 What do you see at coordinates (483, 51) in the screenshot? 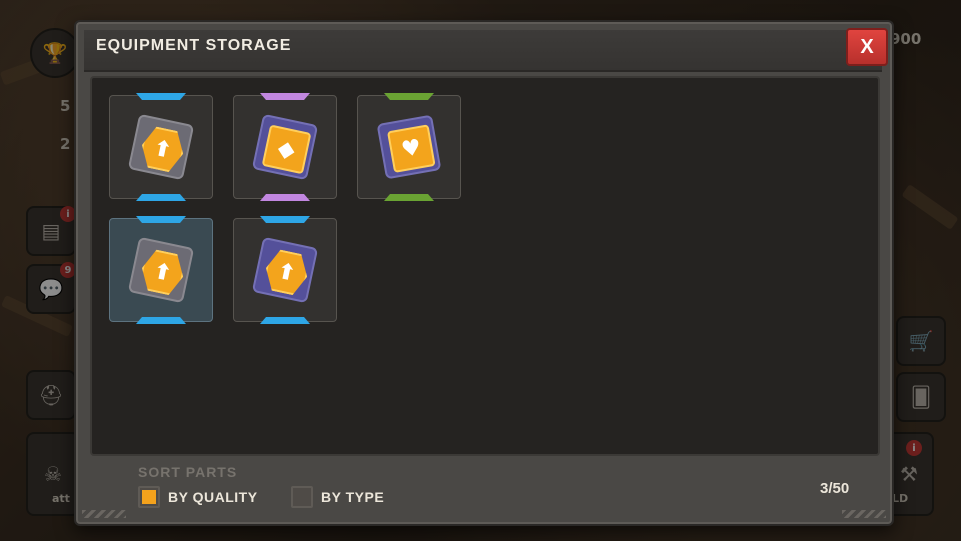
I see `dialog-title-bar: EQUIPMENT STORAGE` at bounding box center [483, 51].